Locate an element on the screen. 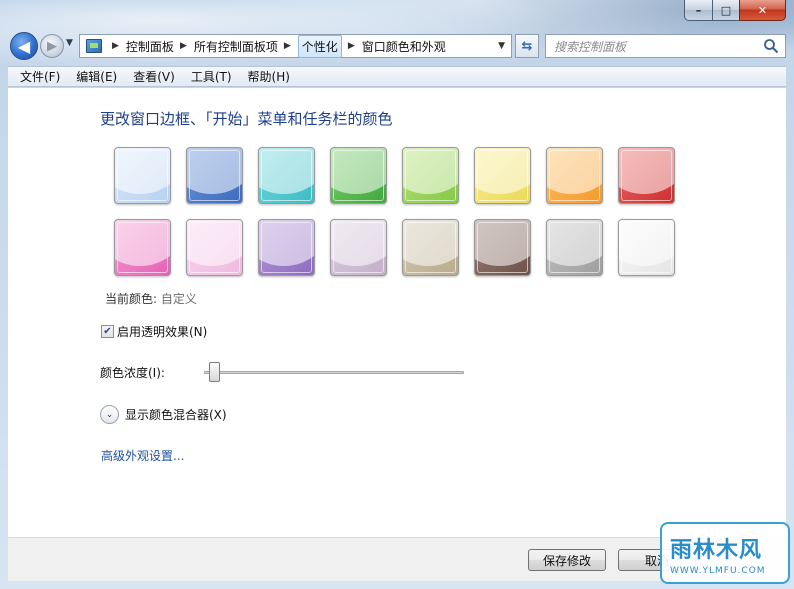 The height and width of the screenshot is (589, 794). back-arrow-icon: ◀ is located at coordinates (24, 46).